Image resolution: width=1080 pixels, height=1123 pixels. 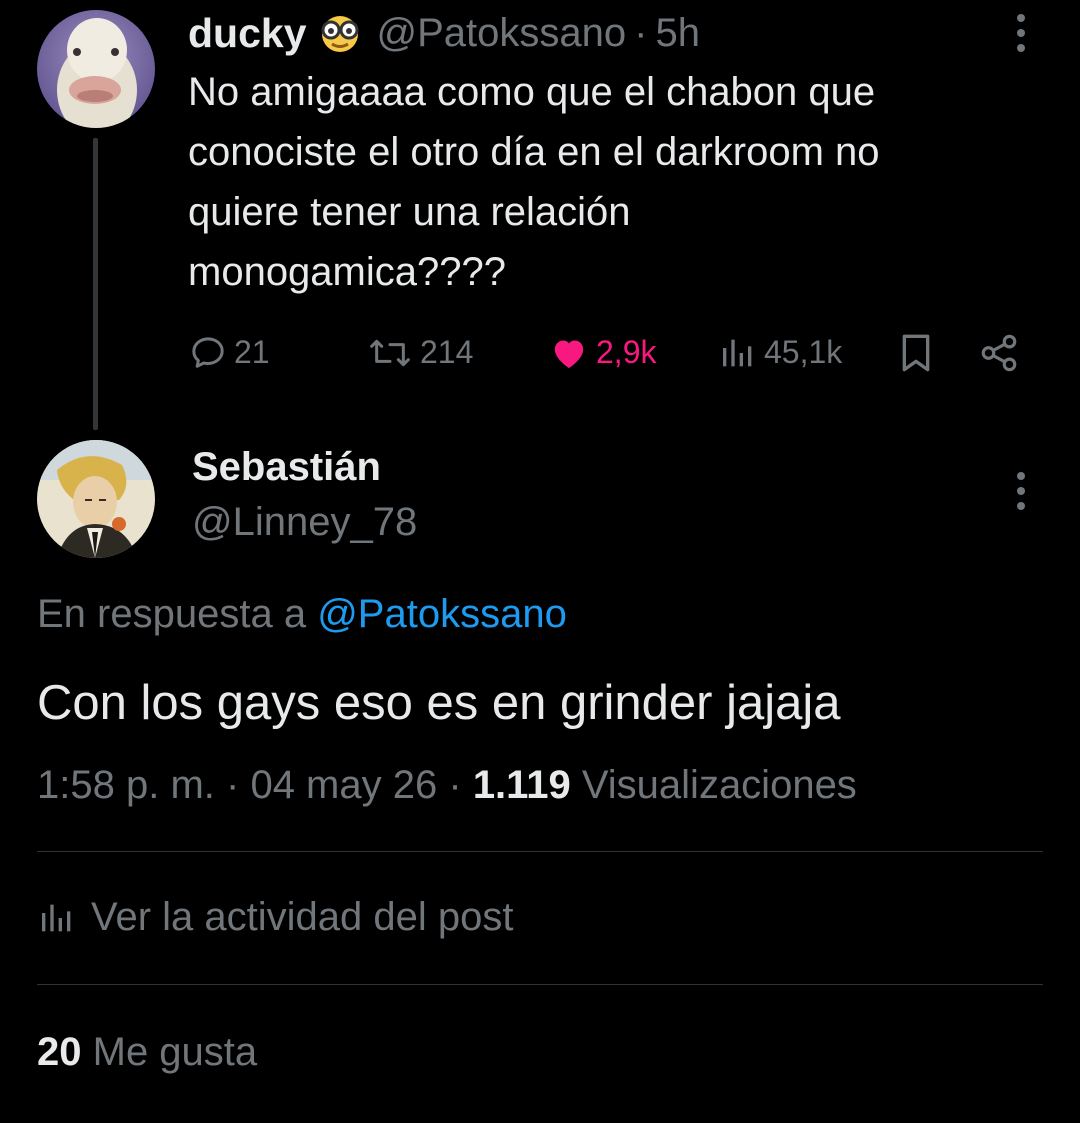 I want to click on reply-display-name: Sebastián, so click(x=286, y=467).